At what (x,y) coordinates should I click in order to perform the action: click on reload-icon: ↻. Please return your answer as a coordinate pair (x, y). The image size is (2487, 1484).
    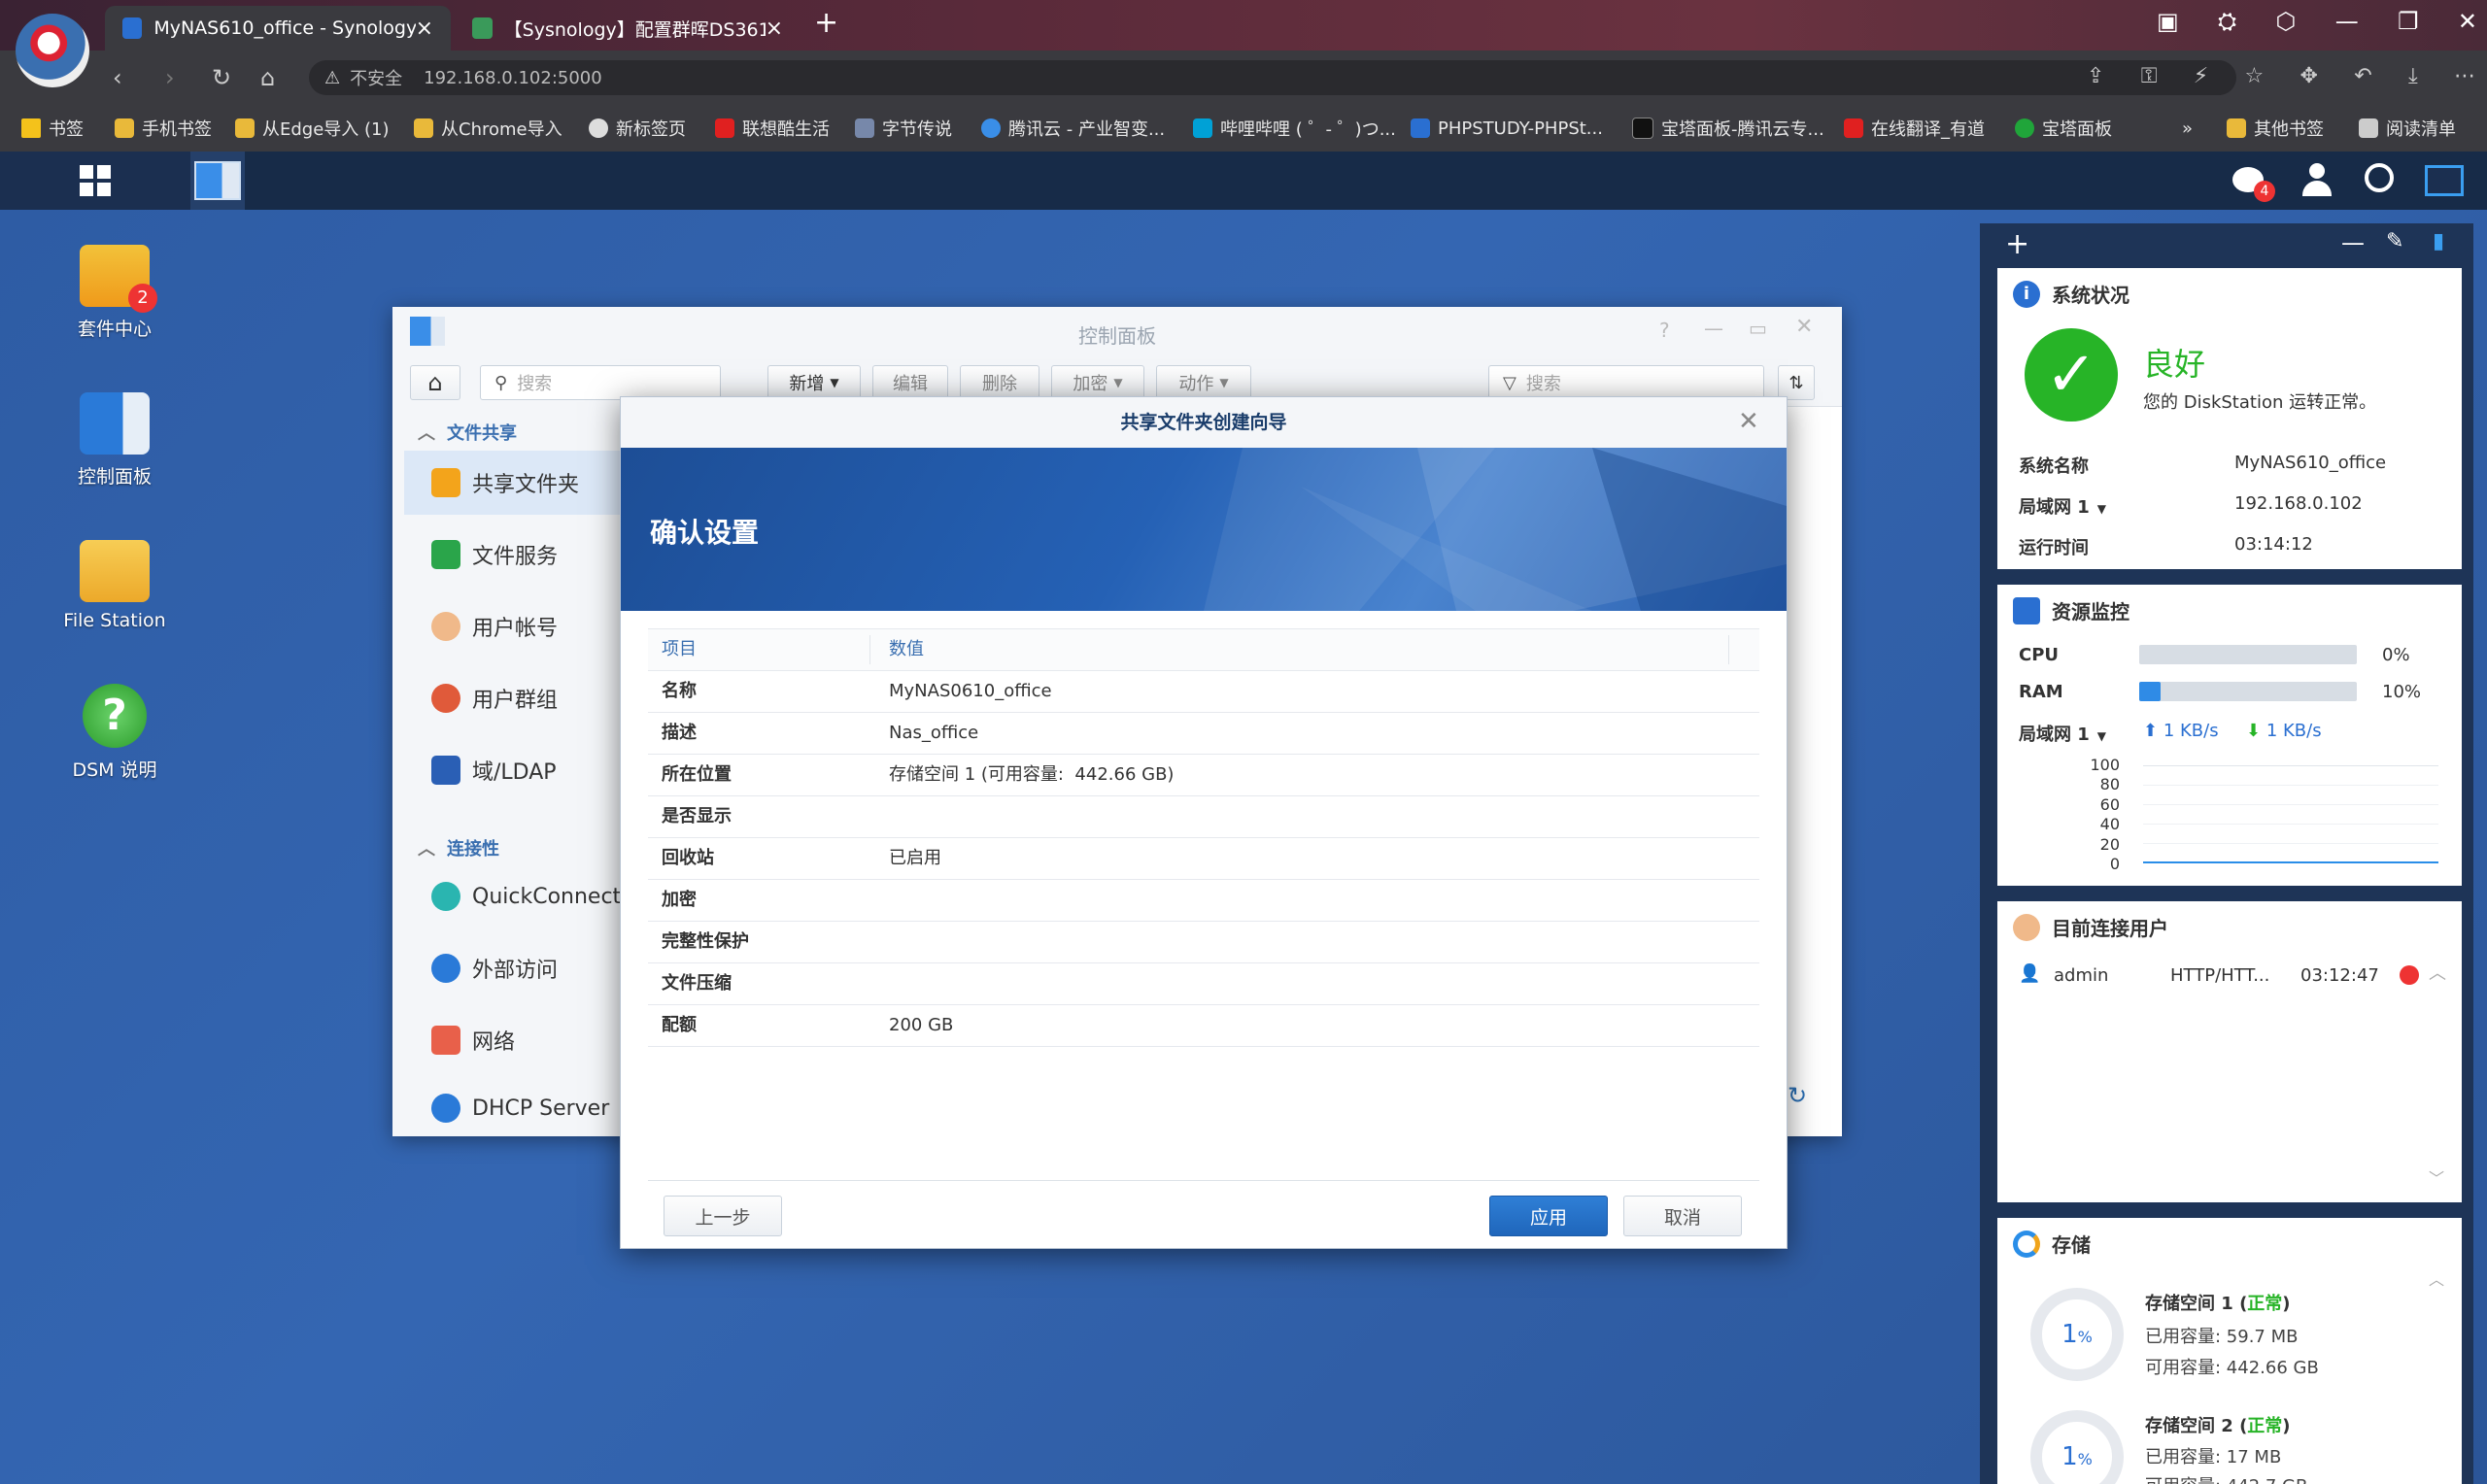
    Looking at the image, I should click on (221, 78).